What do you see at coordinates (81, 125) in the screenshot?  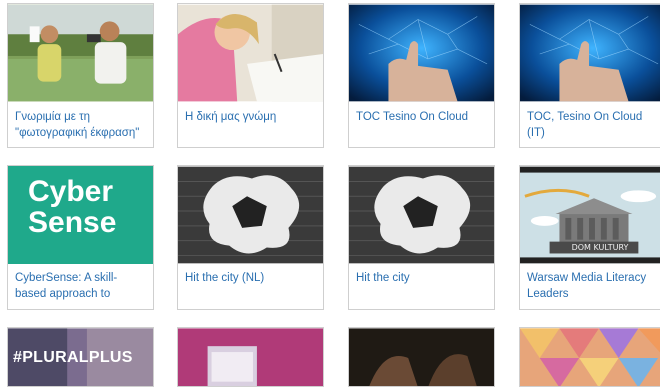 I see `card-title: Γνωριμία με τη "φωτογραφική έκφραση"` at bounding box center [81, 125].